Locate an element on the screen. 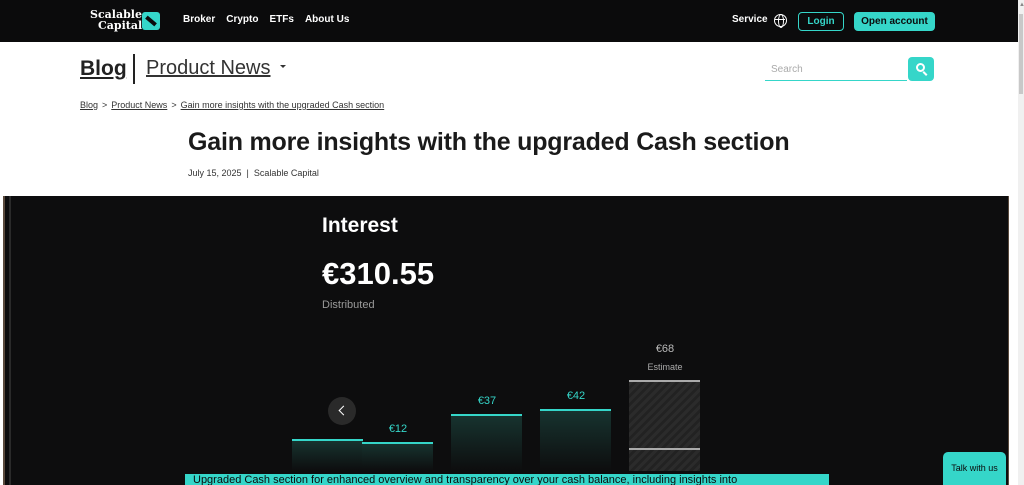 The width and height of the screenshot is (1024, 485). chart-bar-value-label: €68 is located at coordinates (665, 349).